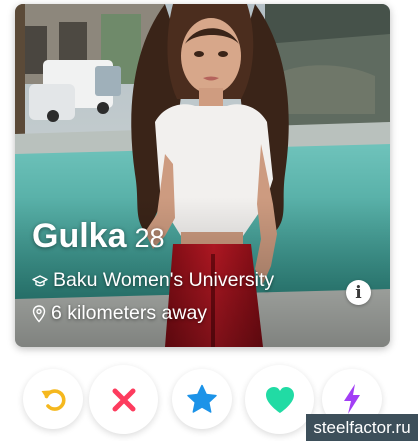 Image resolution: width=418 pixels, height=441 pixels. I want to click on rewind-button, so click(53, 399).